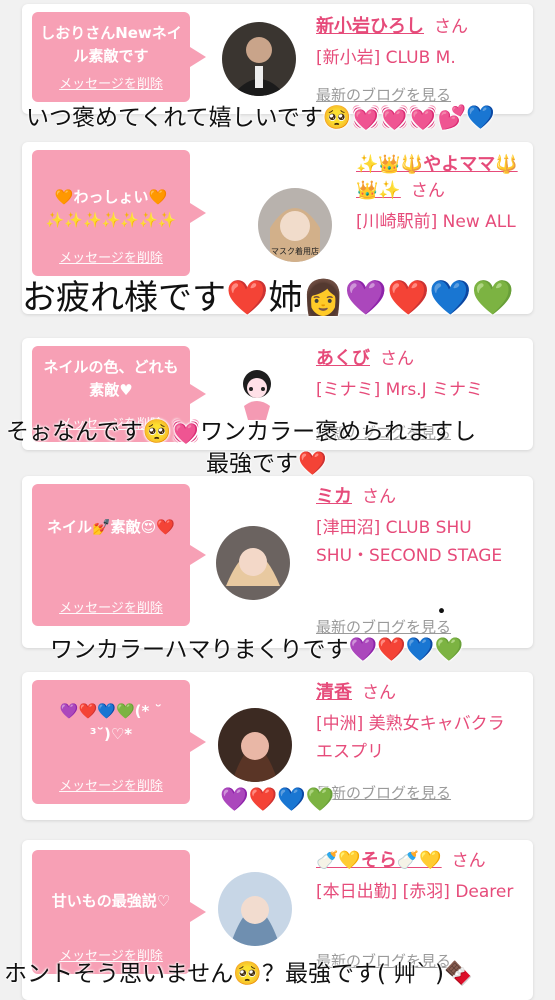 This screenshot has width=555, height=1000. I want to click on shop-name: [津田沼] CLUB SHU SHU・SECOND STAGE, so click(409, 542).